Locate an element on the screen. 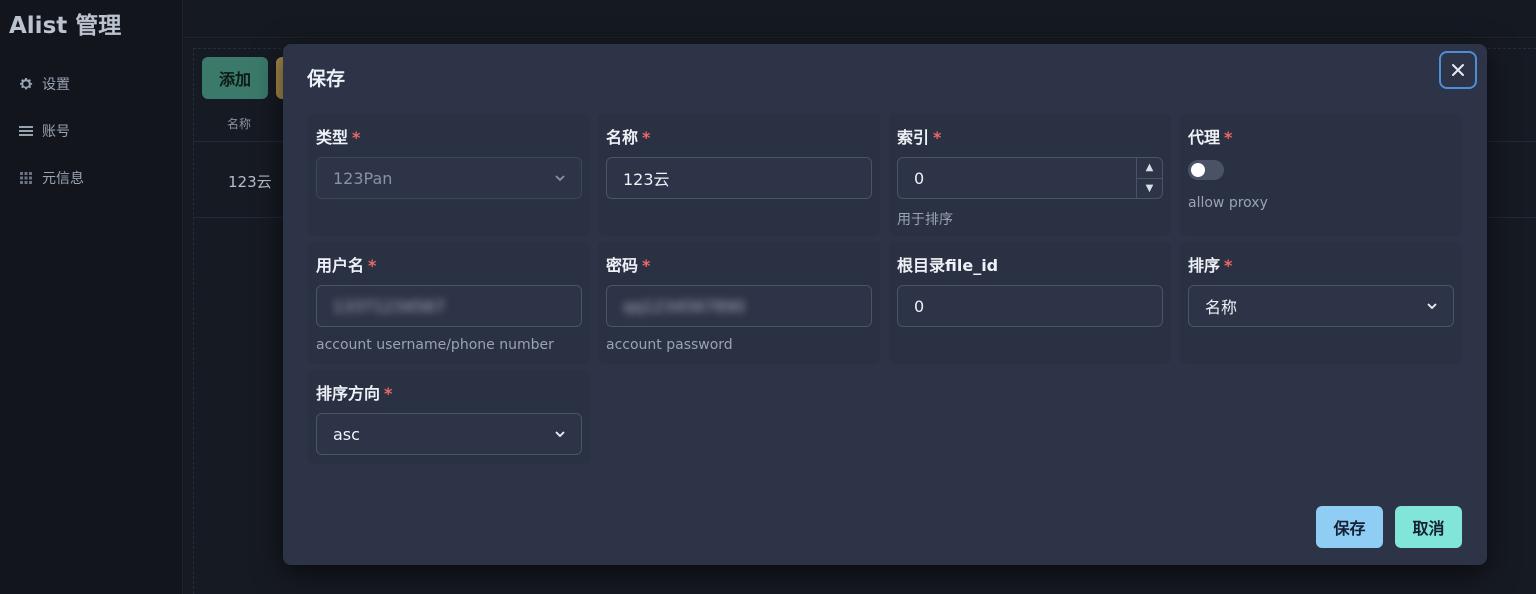 The width and height of the screenshot is (1536, 594). grid-icon is located at coordinates (26, 178).